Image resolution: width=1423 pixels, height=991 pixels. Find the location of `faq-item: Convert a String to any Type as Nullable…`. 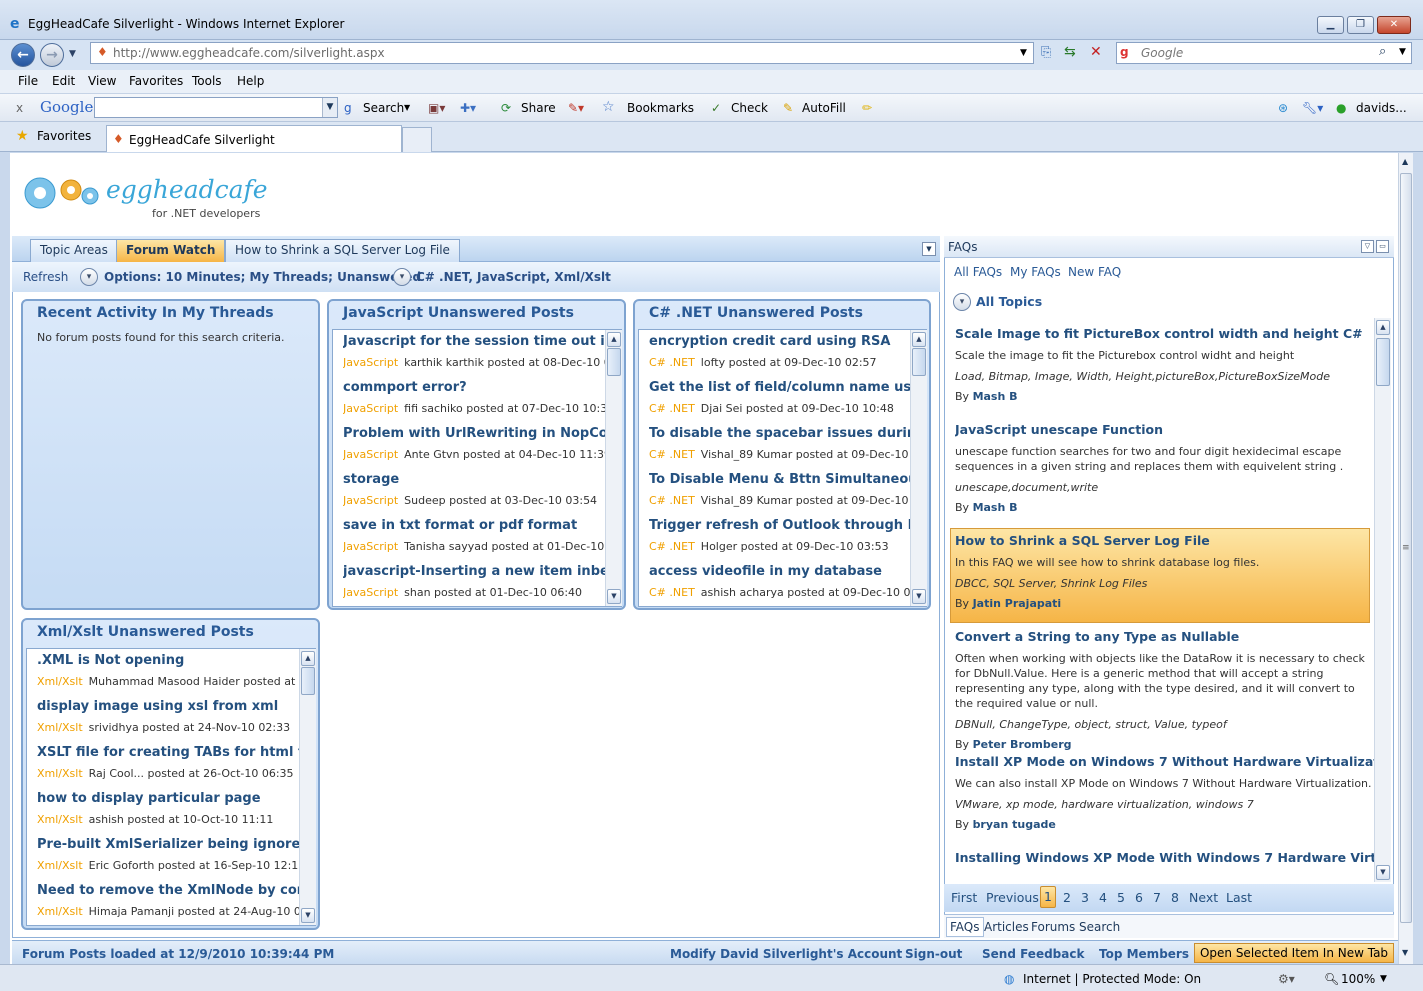

faq-item: Convert a String to any Type as Nullable… is located at coordinates (1165, 690).